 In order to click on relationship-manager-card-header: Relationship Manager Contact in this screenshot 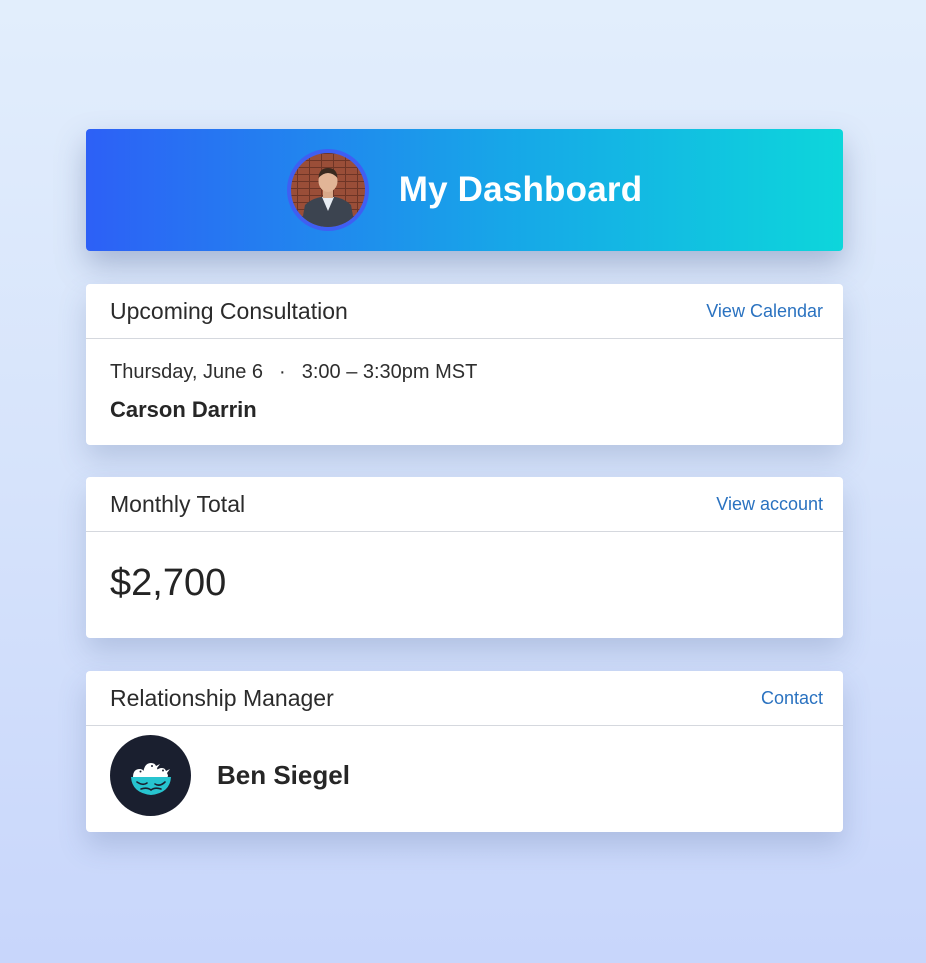, I will do `click(464, 698)`.